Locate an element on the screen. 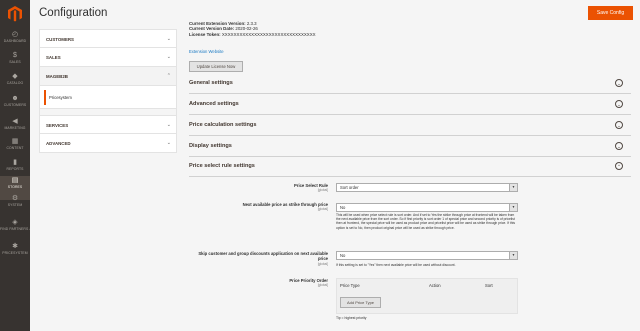 This screenshot has width=640, height=331. tab-advanced-label: ADVANCED is located at coordinates (58, 143).